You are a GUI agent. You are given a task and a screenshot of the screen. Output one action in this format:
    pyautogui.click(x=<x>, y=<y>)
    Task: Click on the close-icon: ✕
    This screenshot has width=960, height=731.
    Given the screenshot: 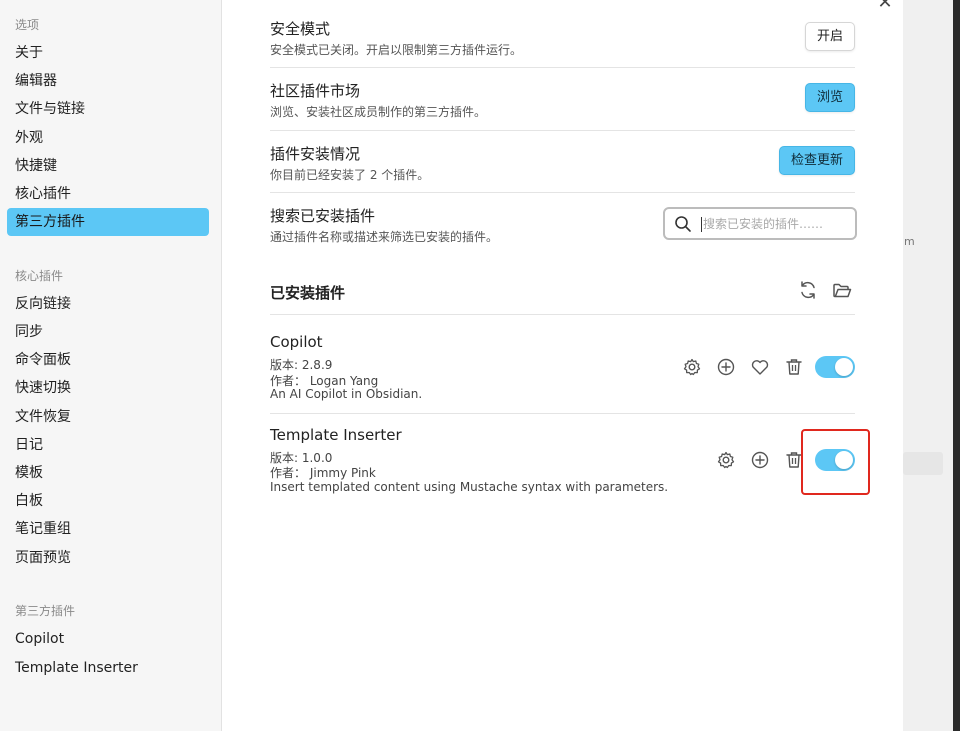 What is the action you would take?
    pyautogui.click(x=885, y=7)
    